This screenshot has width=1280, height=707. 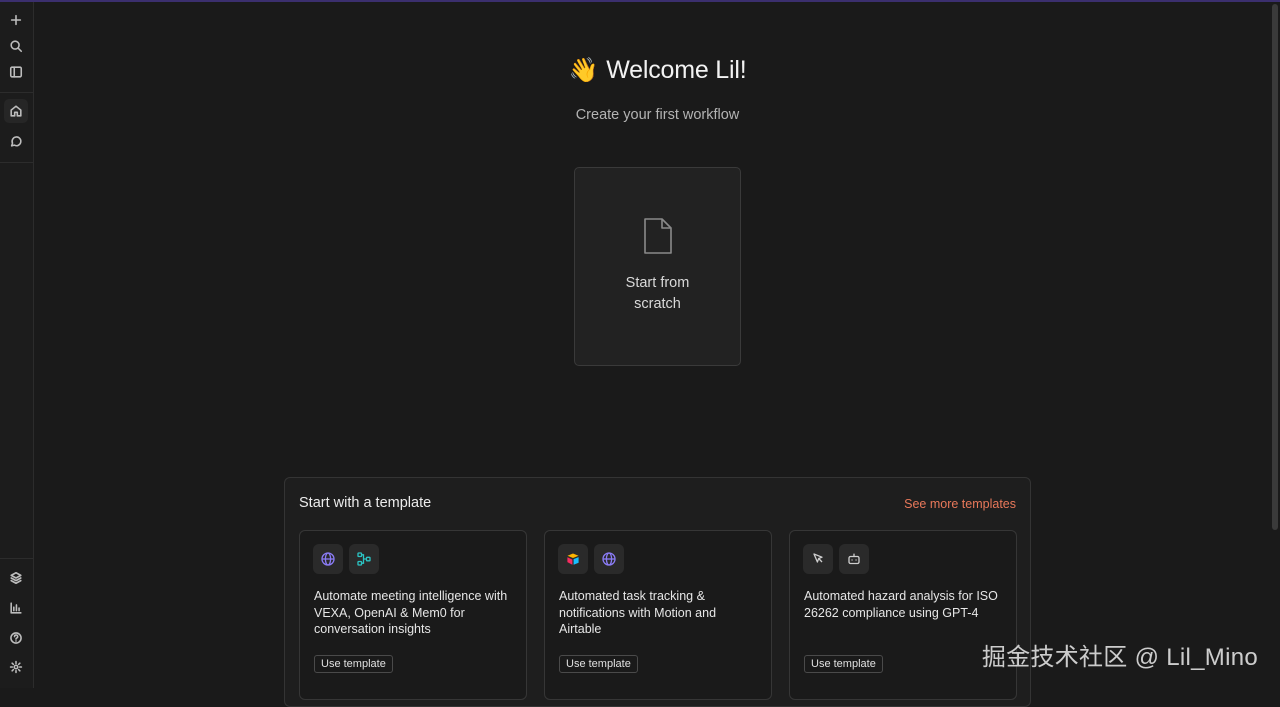 I want to click on start-from-scratch-card: Start from scratch, so click(x=657, y=266).